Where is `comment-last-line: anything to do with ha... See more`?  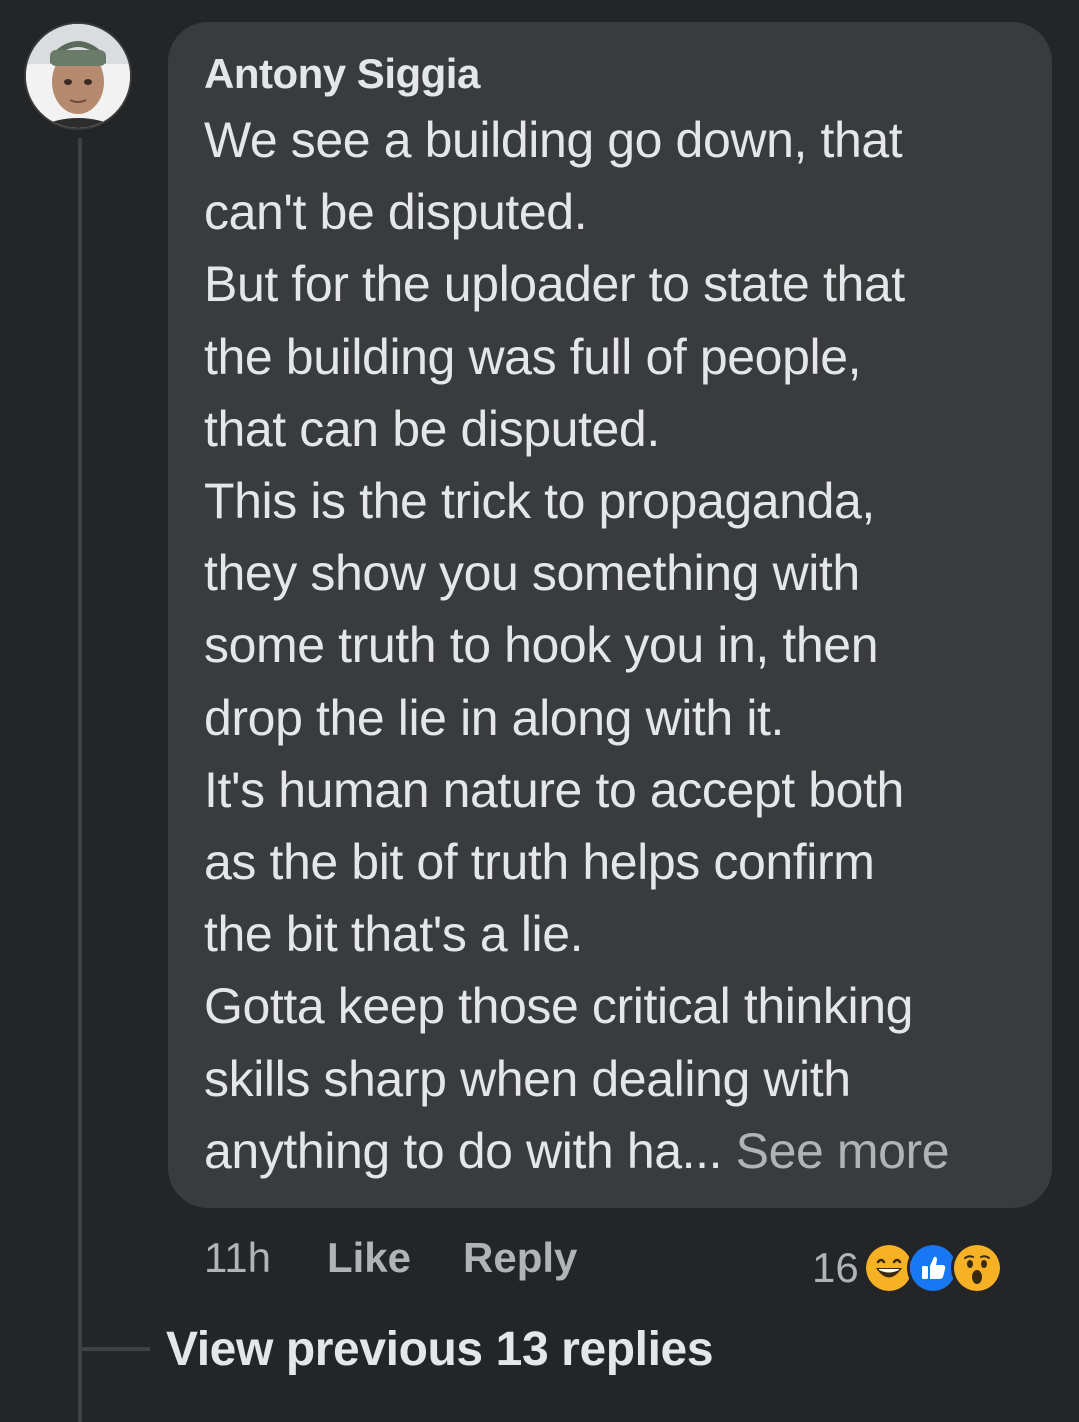
comment-last-line: anything to do with ha... See more is located at coordinates (624, 1151).